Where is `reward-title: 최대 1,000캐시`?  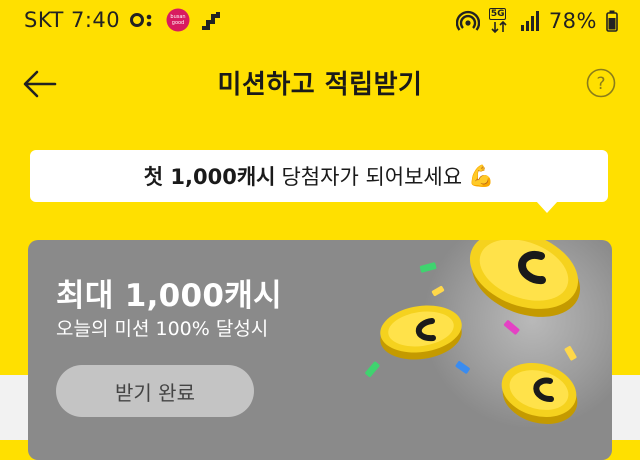
reward-title: 최대 1,000캐시 is located at coordinates (169, 296).